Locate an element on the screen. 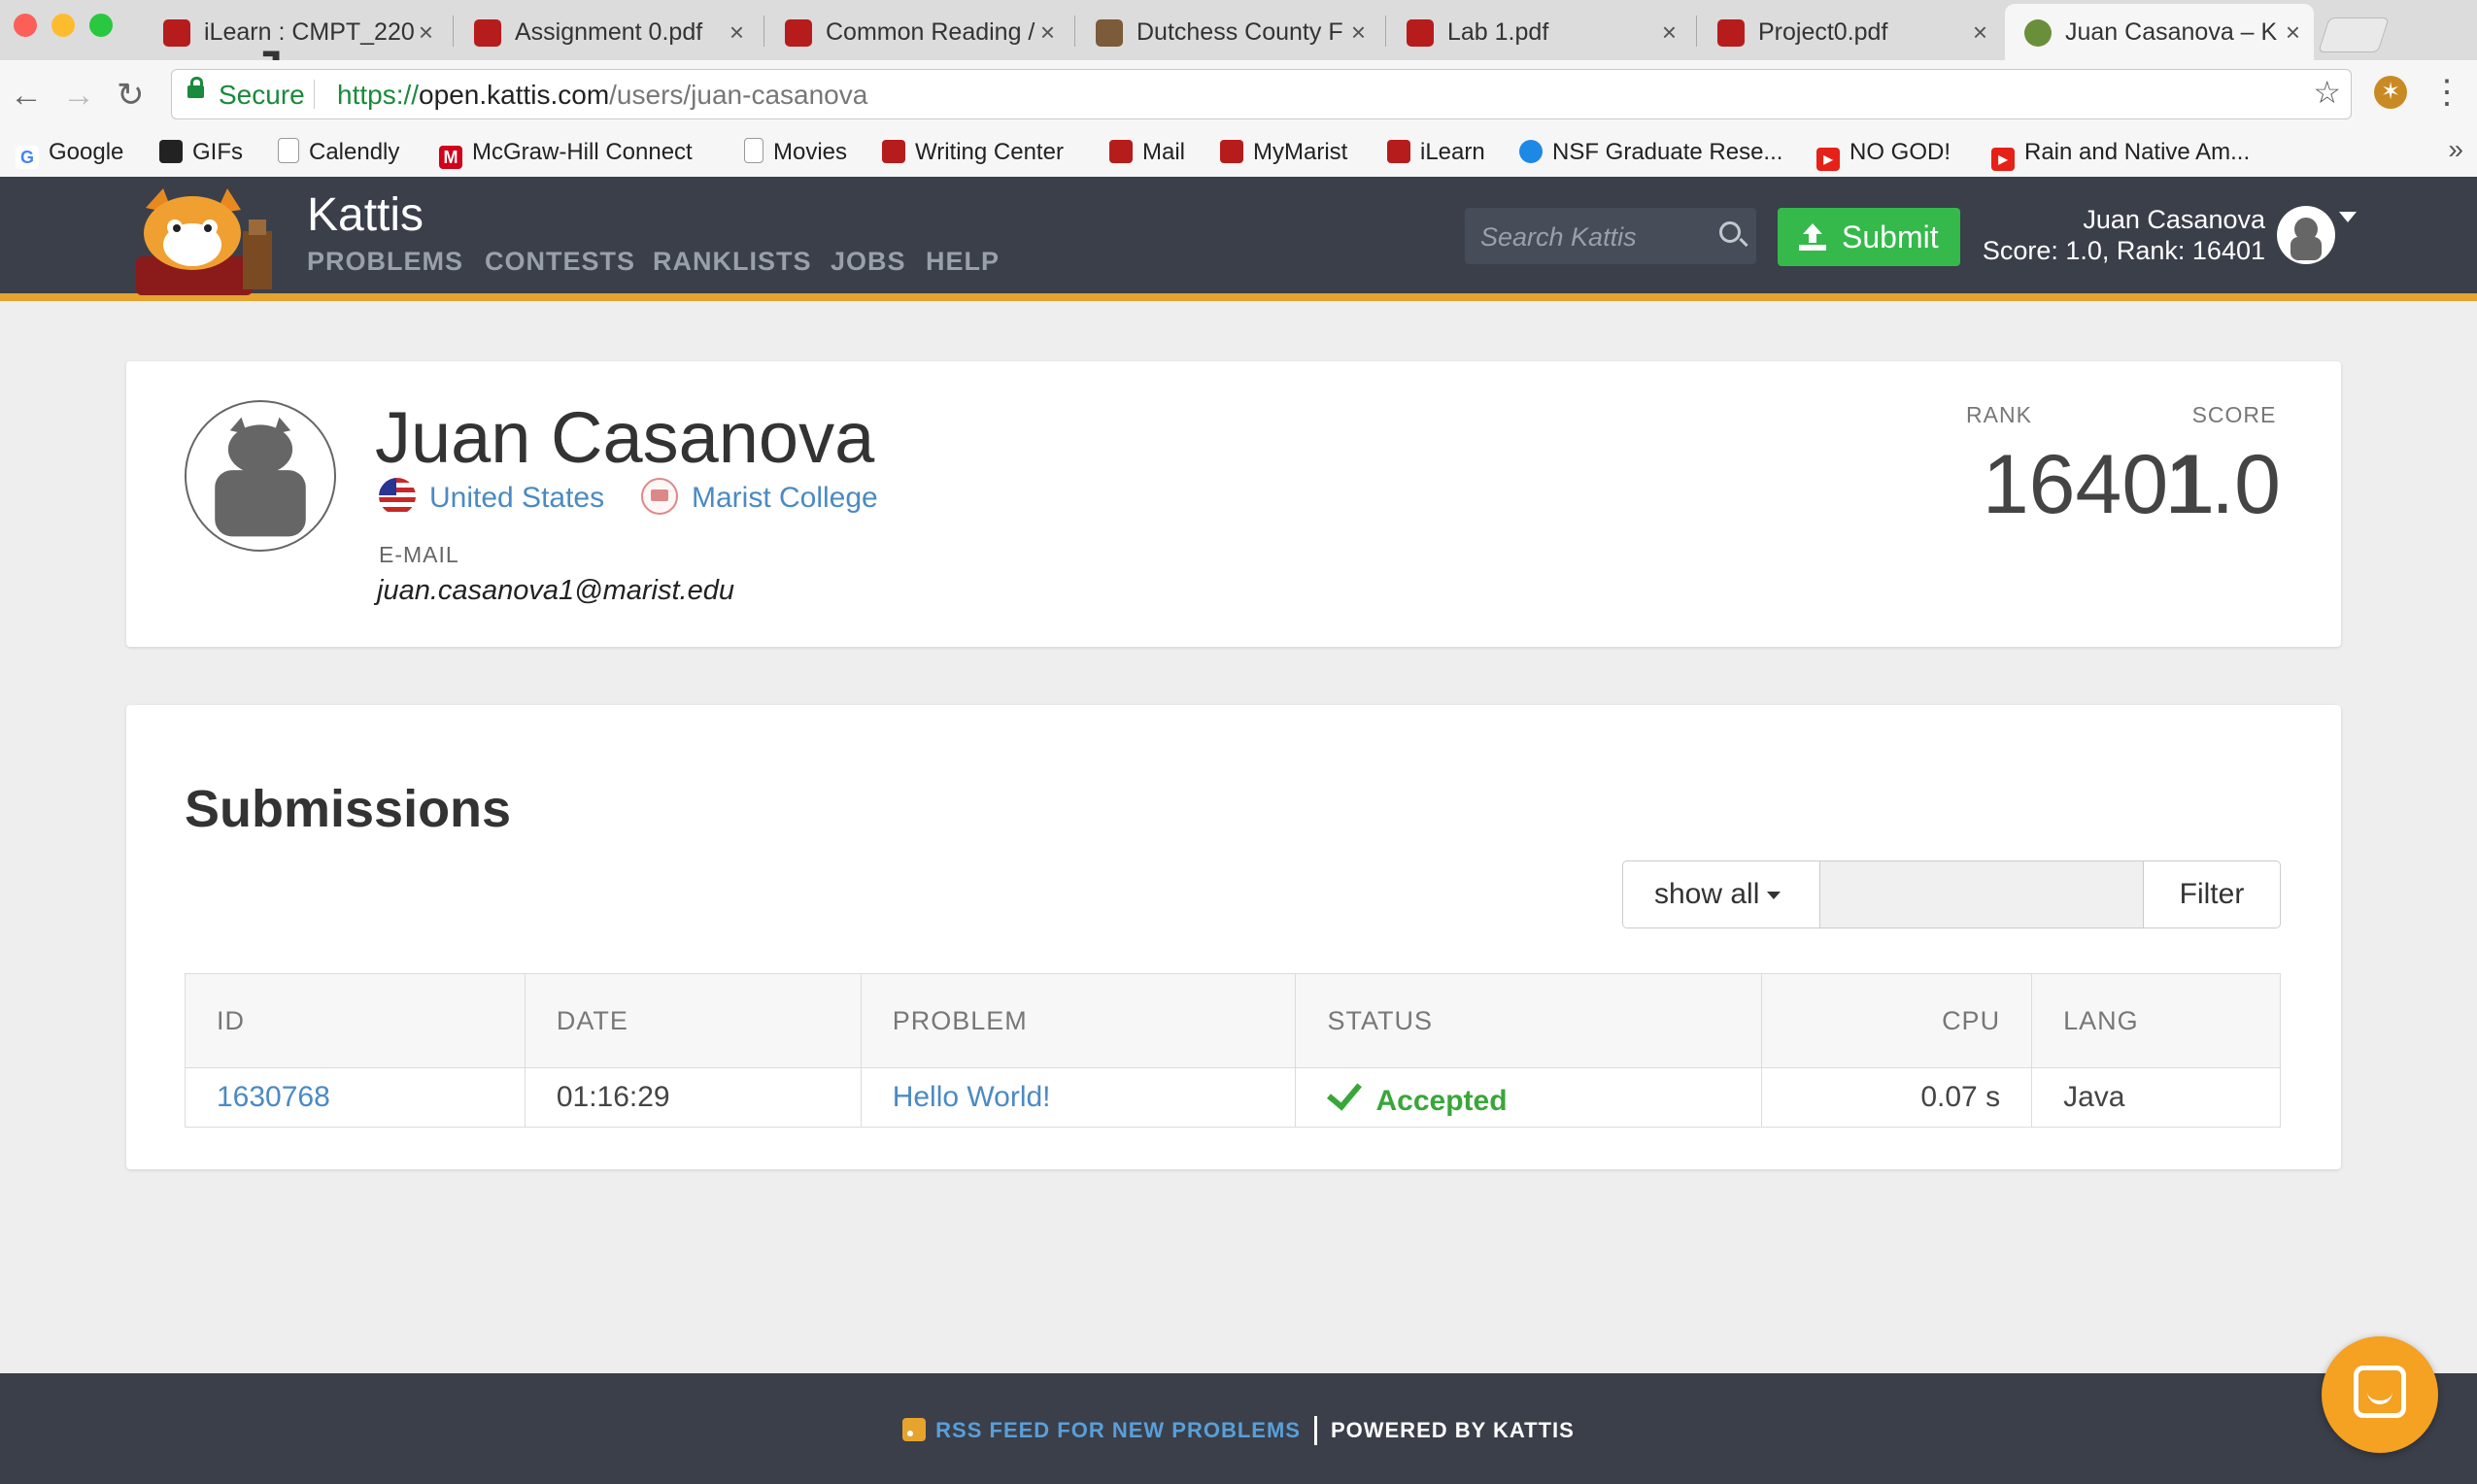 Image resolution: width=2477 pixels, height=1484 pixels. kattis-icon is located at coordinates (2038, 33).